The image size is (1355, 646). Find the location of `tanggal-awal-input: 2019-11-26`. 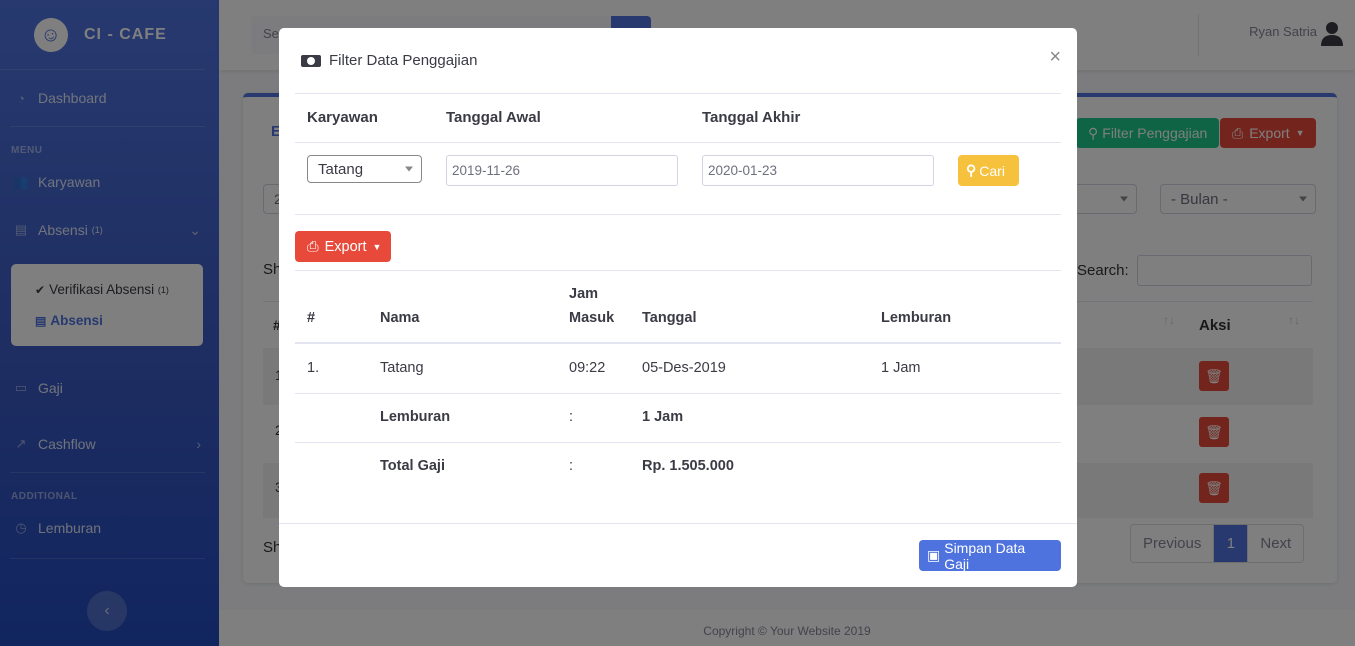

tanggal-awal-input: 2019-11-26 is located at coordinates (562, 170).